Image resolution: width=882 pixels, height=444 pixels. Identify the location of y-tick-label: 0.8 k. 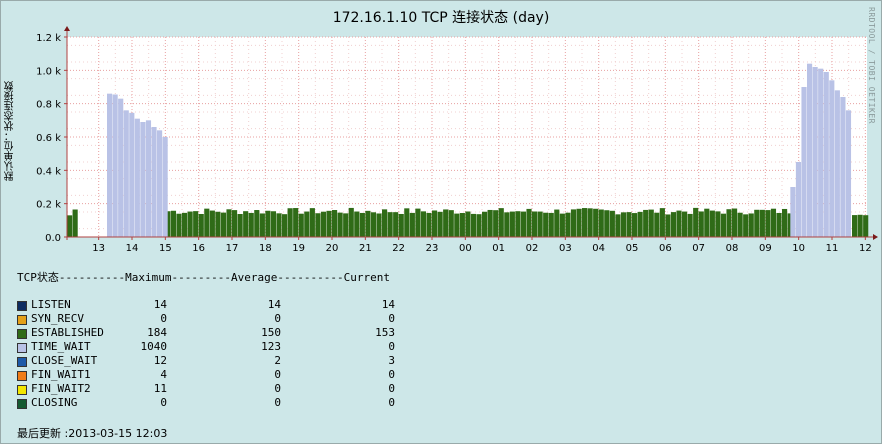
(48, 105).